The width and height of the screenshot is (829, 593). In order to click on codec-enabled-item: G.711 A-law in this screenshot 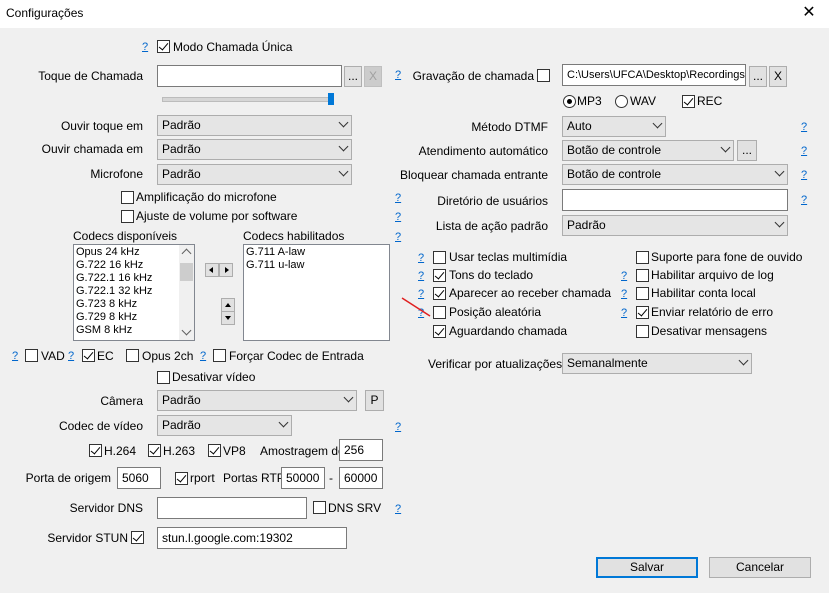, I will do `click(316, 252)`.